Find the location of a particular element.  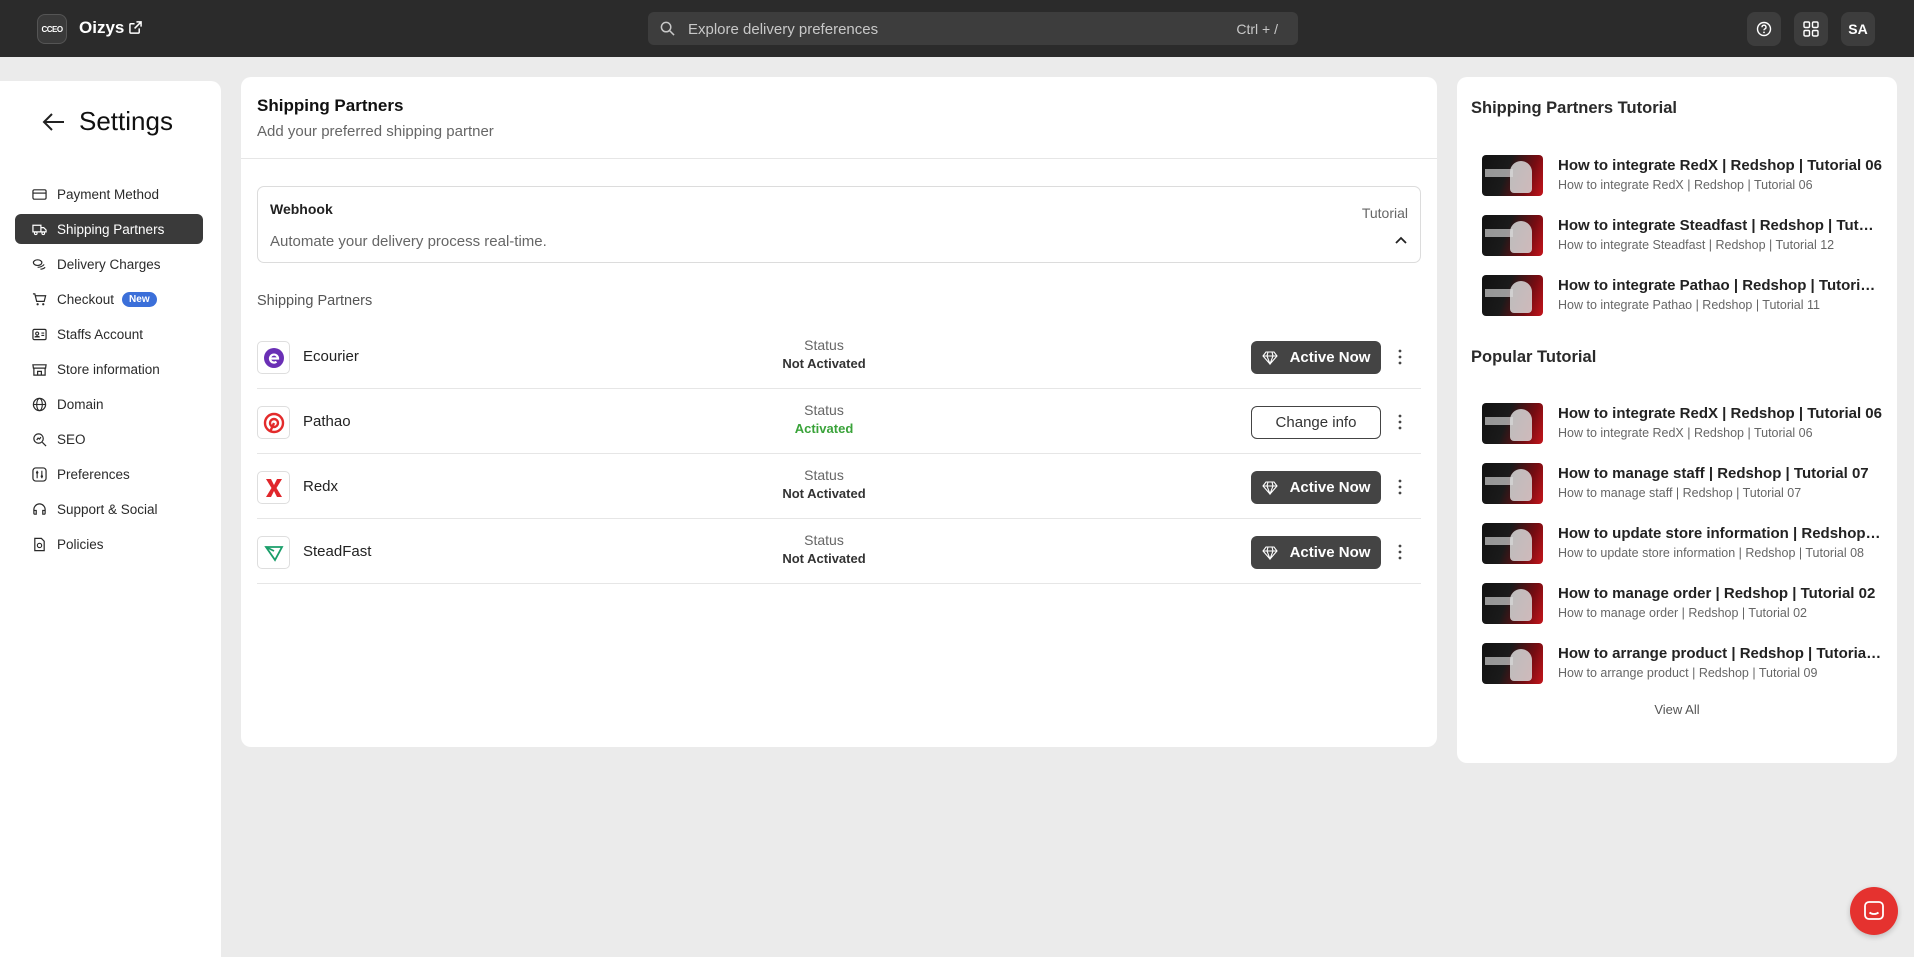

sidebar-item-preferences: Preferences is located at coordinates (109, 474).